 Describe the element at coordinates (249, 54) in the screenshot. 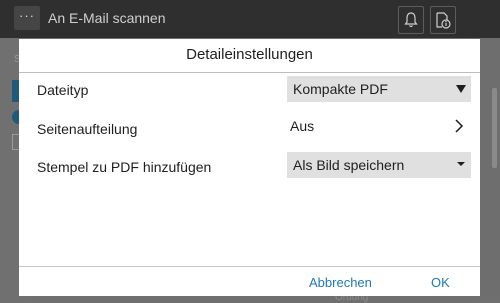

I see `dialog-title: Detaileinstellungen` at that location.